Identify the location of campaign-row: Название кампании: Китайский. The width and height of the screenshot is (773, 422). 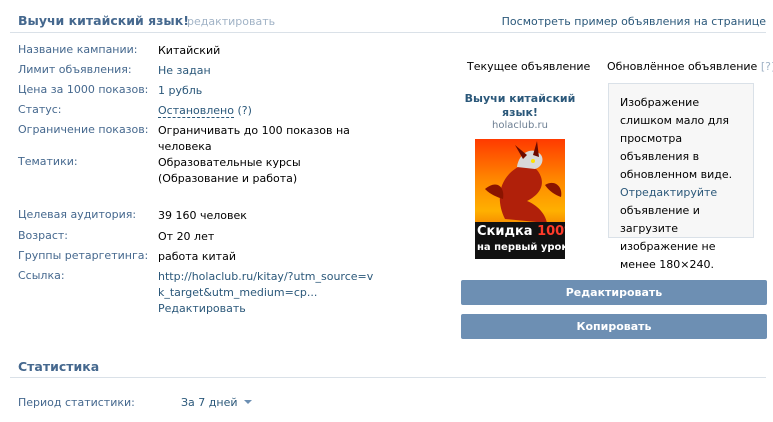
(198, 51).